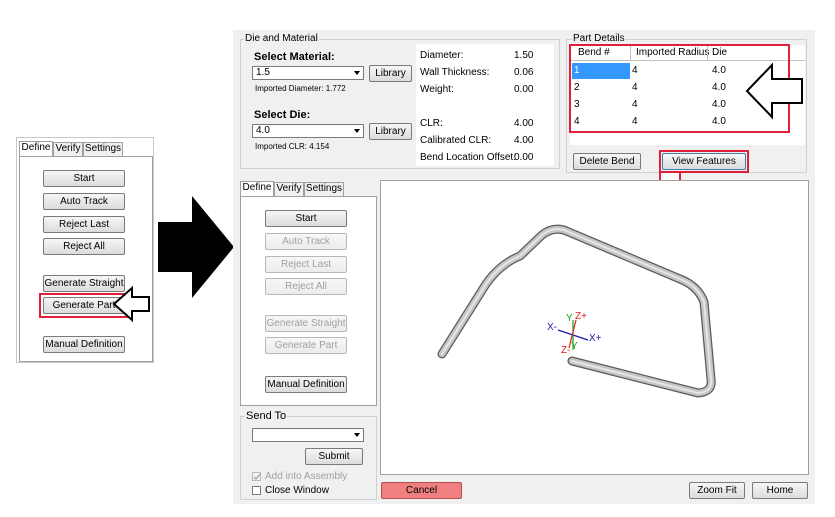 This screenshot has height=517, width=835. Describe the element at coordinates (599, 38) in the screenshot. I see `part-details-title: Part Details` at that location.